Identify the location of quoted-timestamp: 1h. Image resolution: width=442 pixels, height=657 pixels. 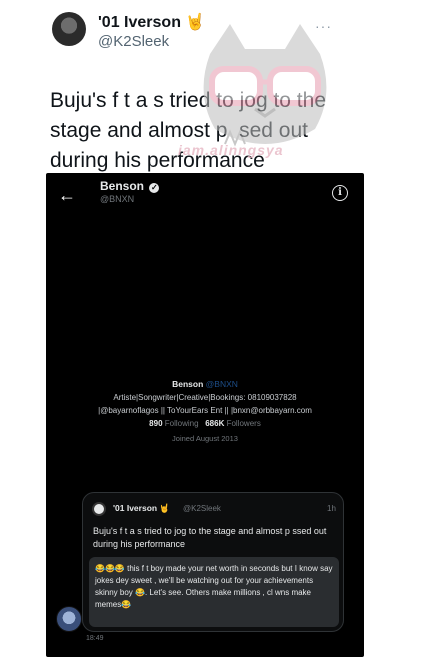
(331, 508).